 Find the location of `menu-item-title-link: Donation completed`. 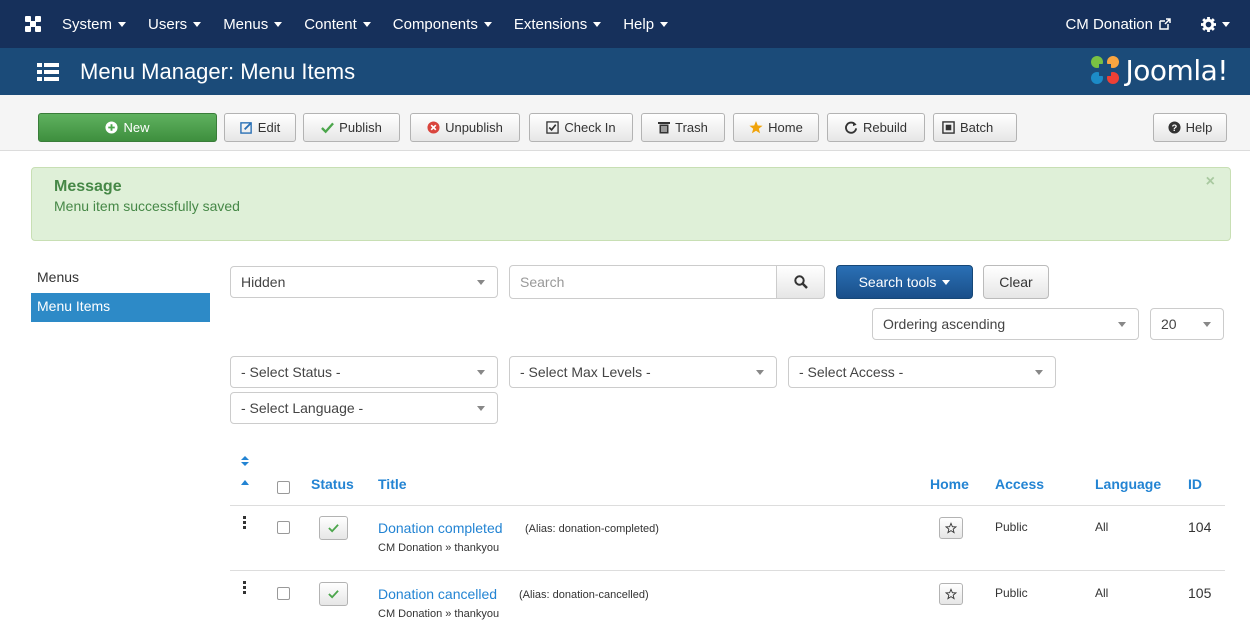

menu-item-title-link: Donation completed is located at coordinates (440, 528).